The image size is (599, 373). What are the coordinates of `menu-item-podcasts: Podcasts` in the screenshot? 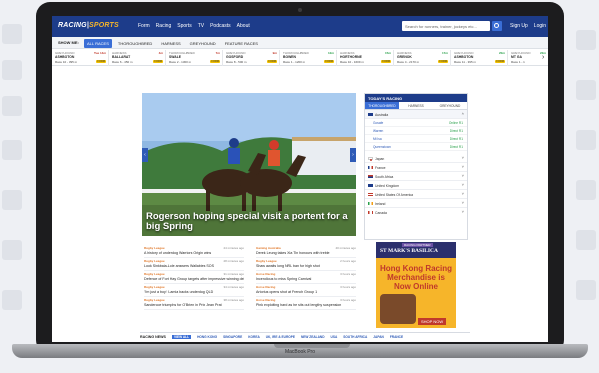 It's located at (220, 26).